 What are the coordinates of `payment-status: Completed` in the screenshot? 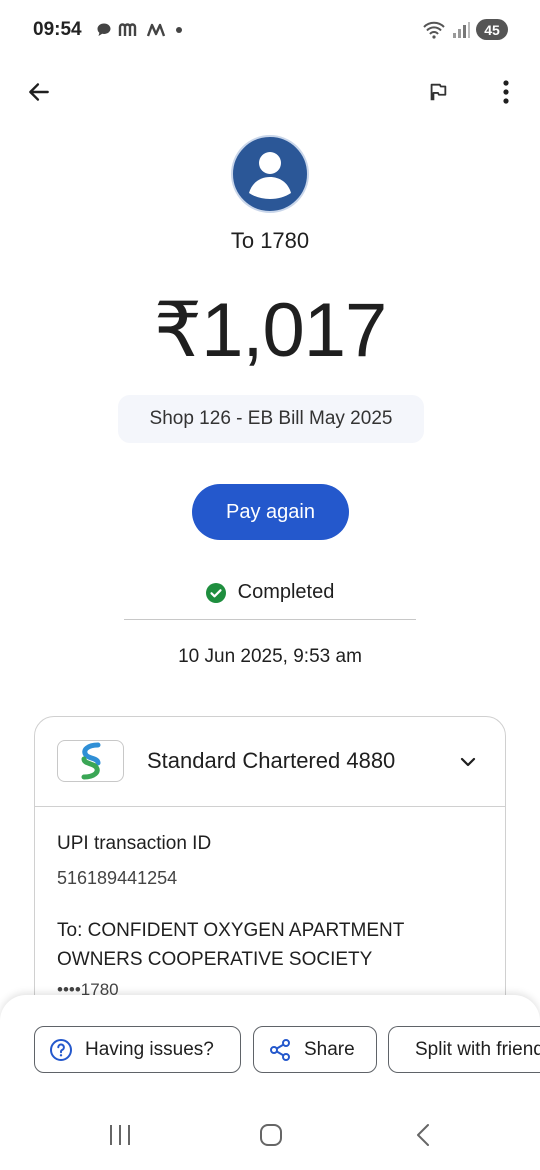 It's located at (270, 592).